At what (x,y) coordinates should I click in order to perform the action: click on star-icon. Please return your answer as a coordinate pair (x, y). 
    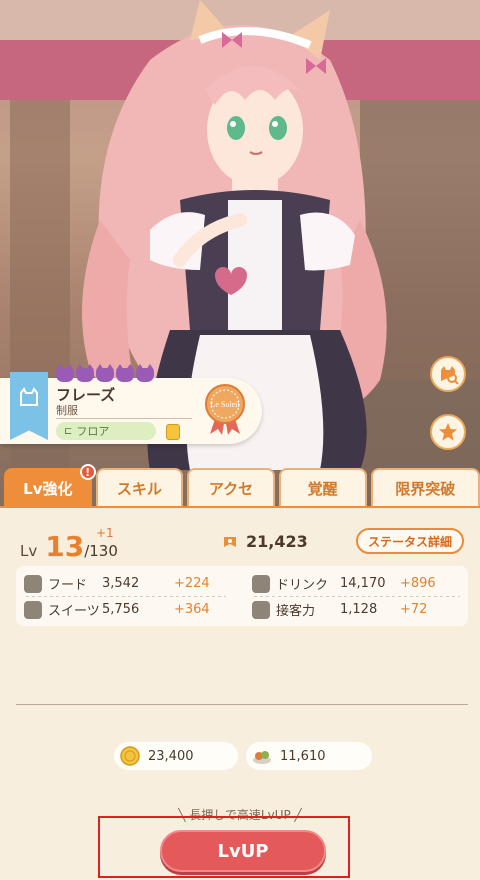
    Looking at the image, I should click on (448, 432).